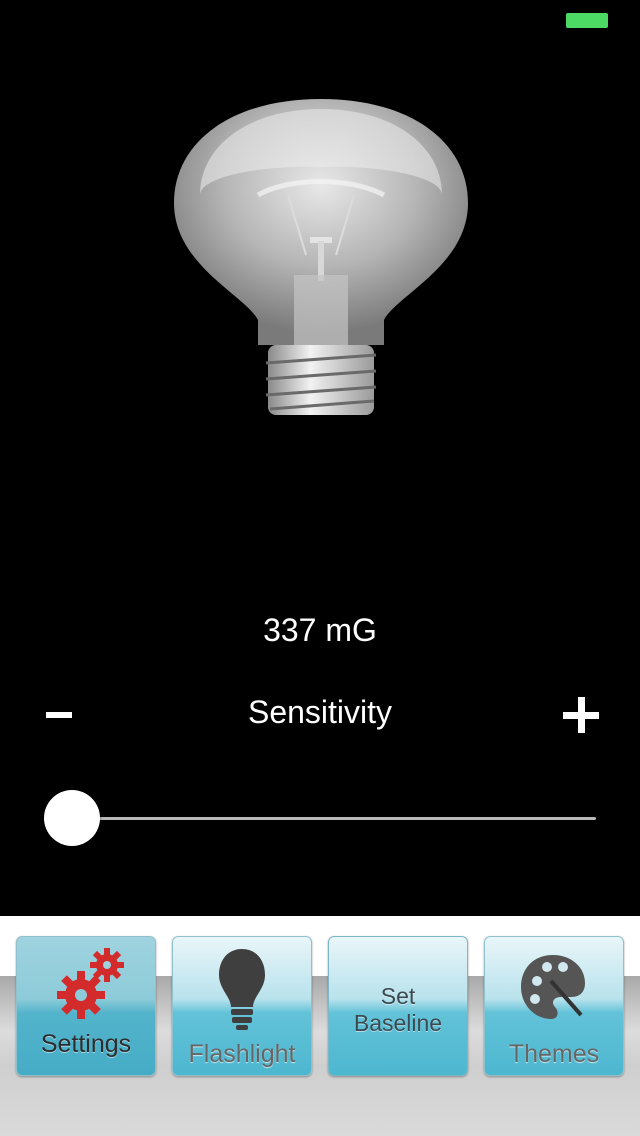 Image resolution: width=640 pixels, height=1136 pixels. I want to click on themes-label: Themes, so click(554, 1054).